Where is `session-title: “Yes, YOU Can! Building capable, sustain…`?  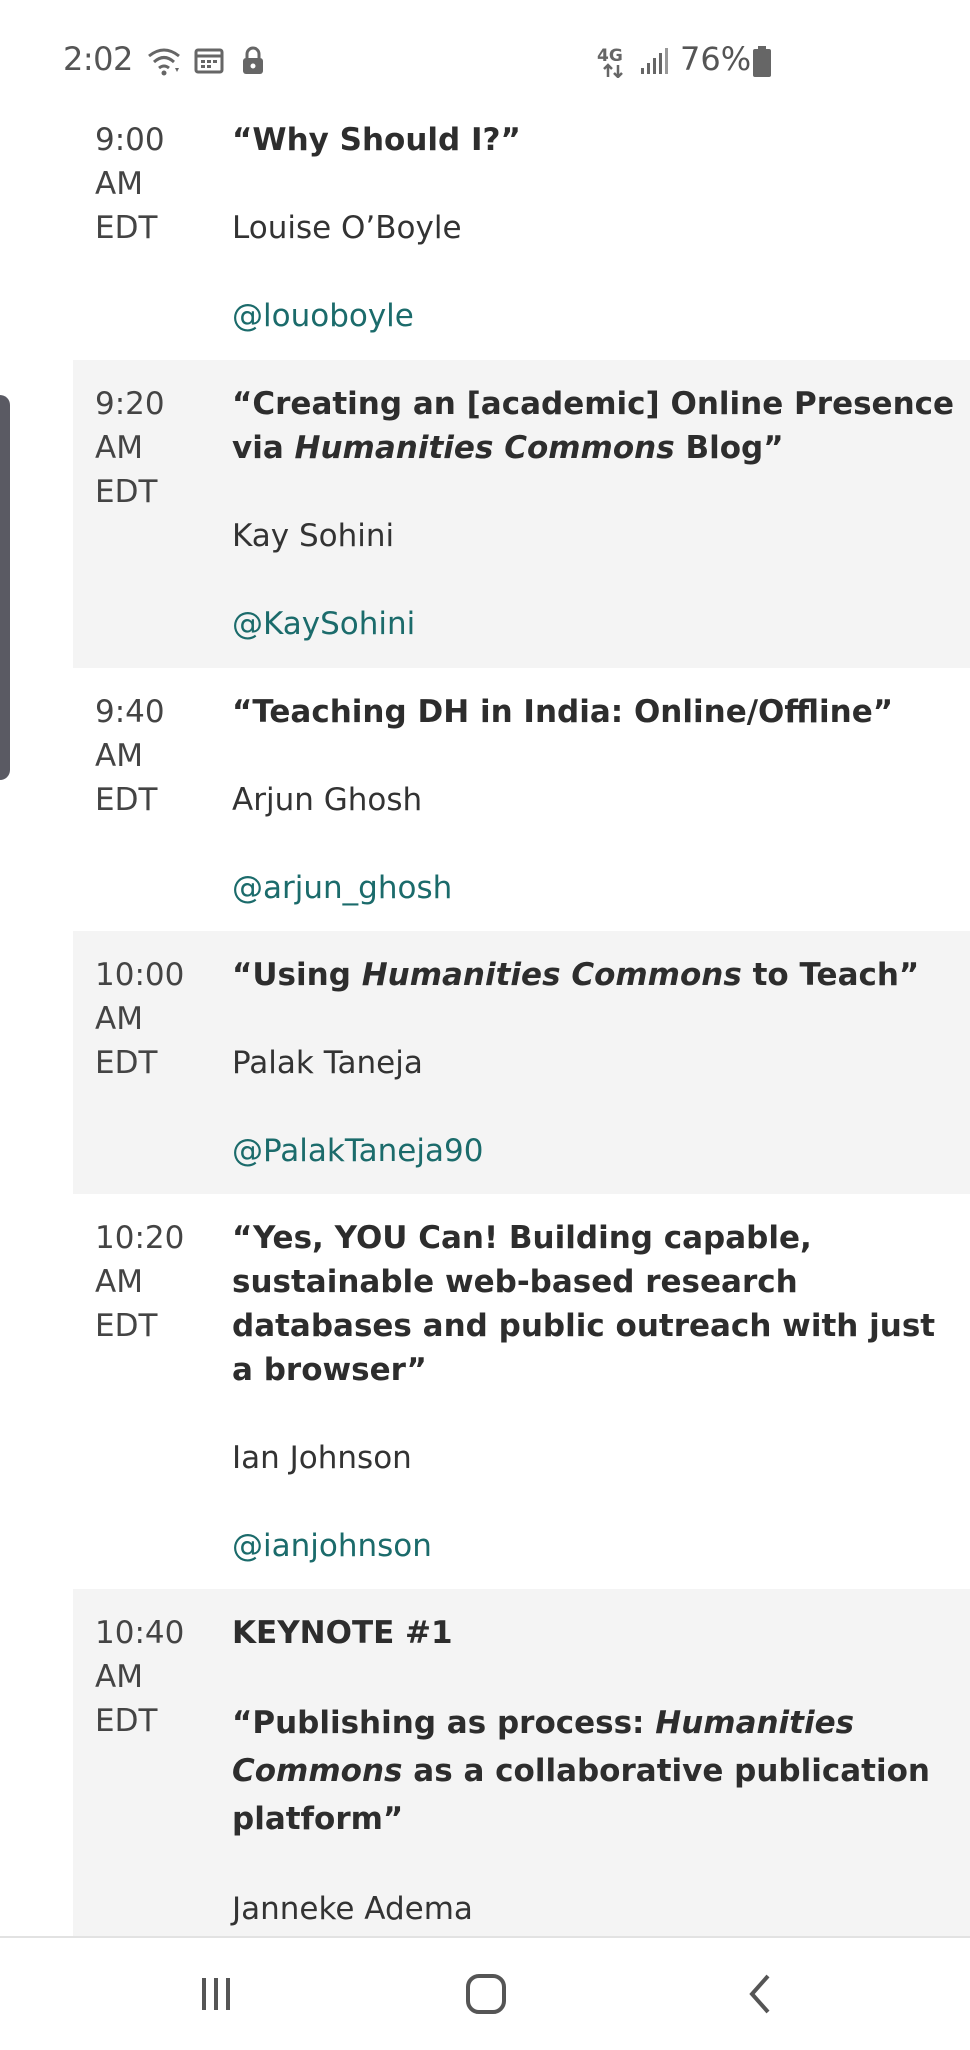
session-title: “Yes, YOU Can! Building capable, sustain… is located at coordinates (584, 1304).